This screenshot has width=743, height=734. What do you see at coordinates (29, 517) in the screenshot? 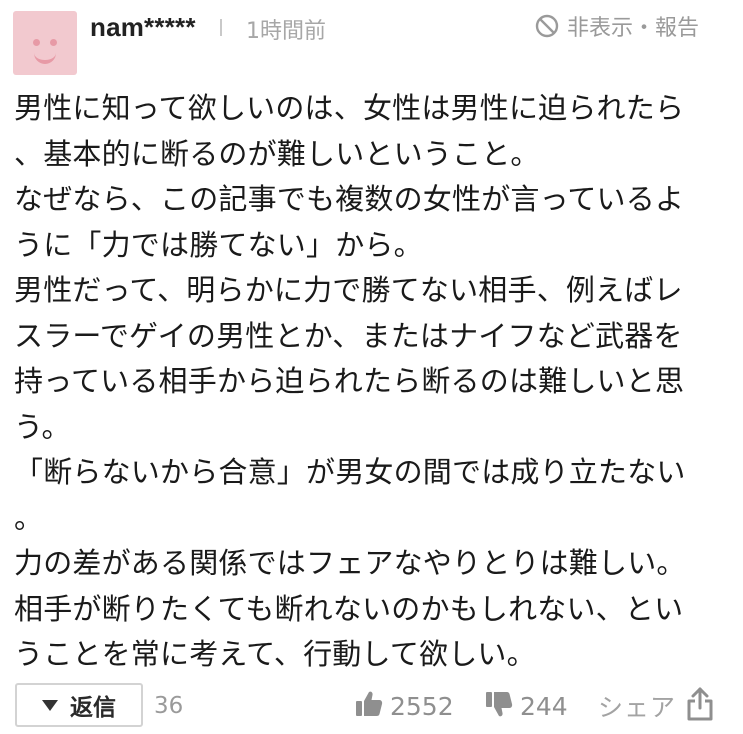
I see `comment-line: 。` at bounding box center [29, 517].